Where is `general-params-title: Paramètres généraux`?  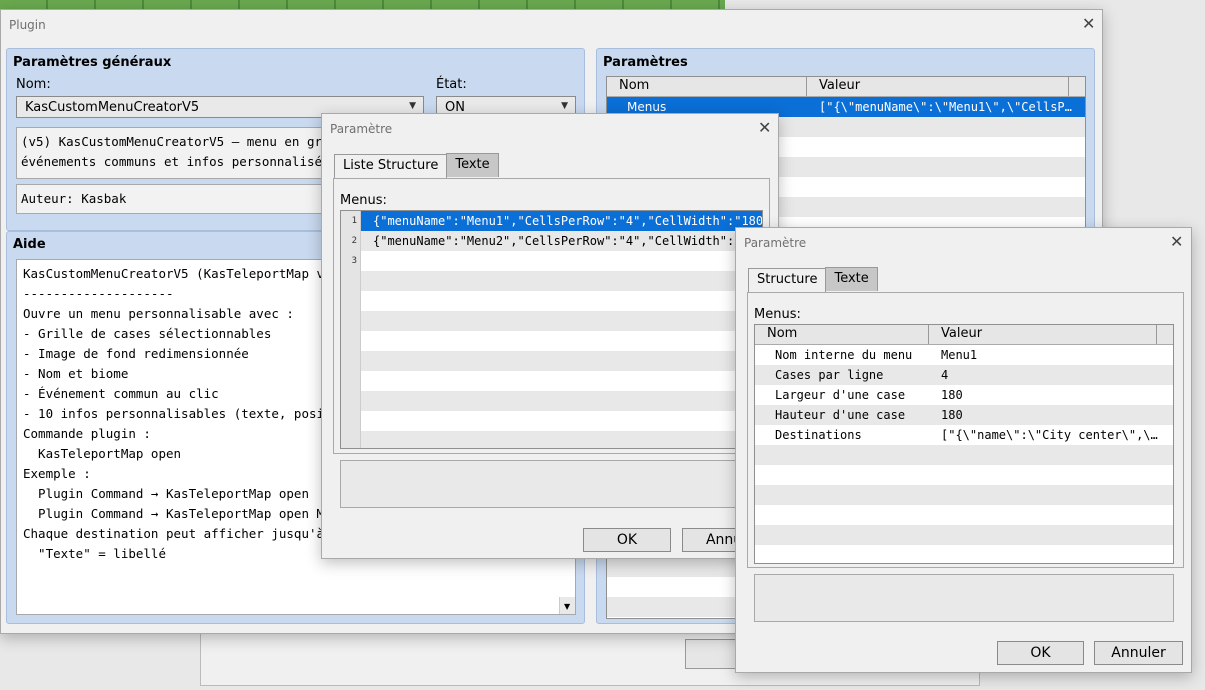 general-params-title: Paramètres généraux is located at coordinates (92, 62).